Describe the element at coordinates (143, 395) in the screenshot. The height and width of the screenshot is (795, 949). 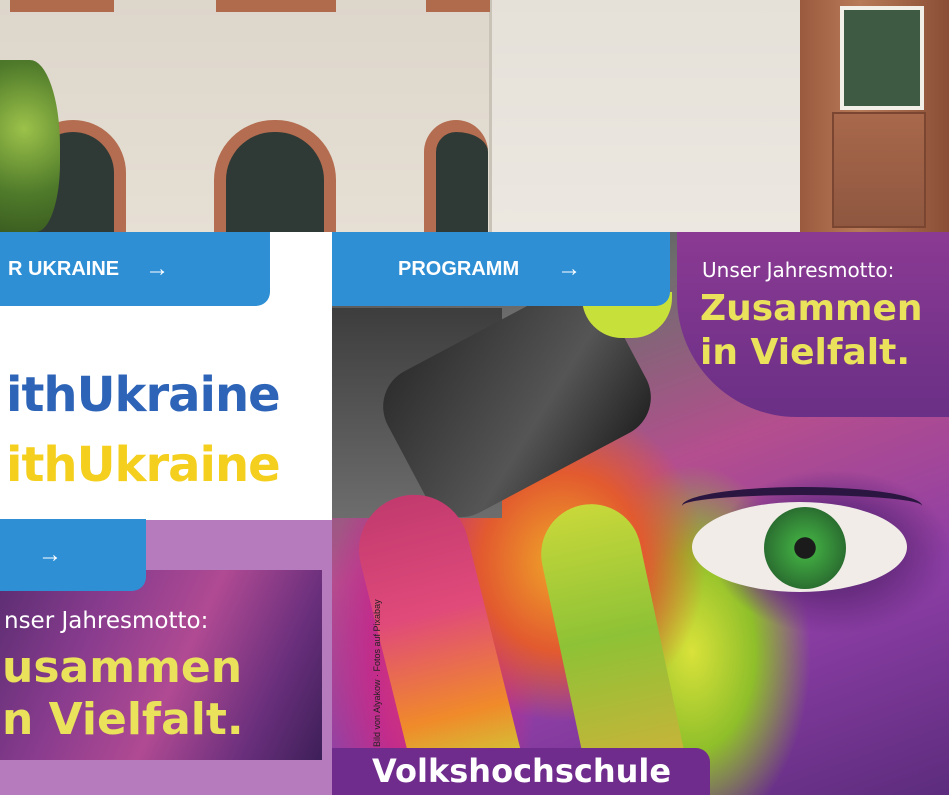
I see `hashtag-line-blue: ithUkraine` at that location.